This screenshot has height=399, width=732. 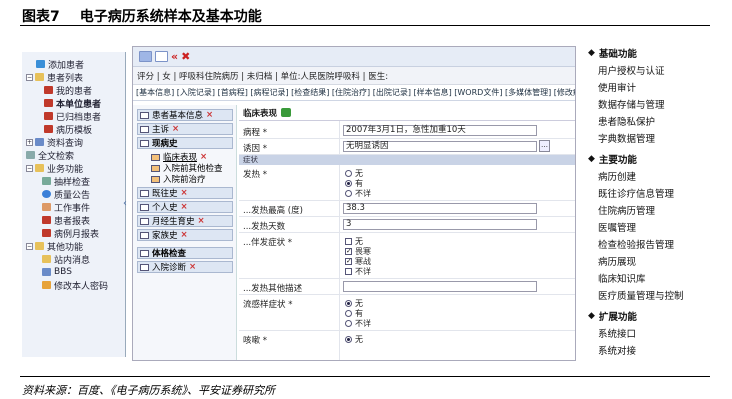 What do you see at coordinates (54, 77) in the screenshot?
I see `tree-item-patient-list: − 患者列表` at bounding box center [54, 77].